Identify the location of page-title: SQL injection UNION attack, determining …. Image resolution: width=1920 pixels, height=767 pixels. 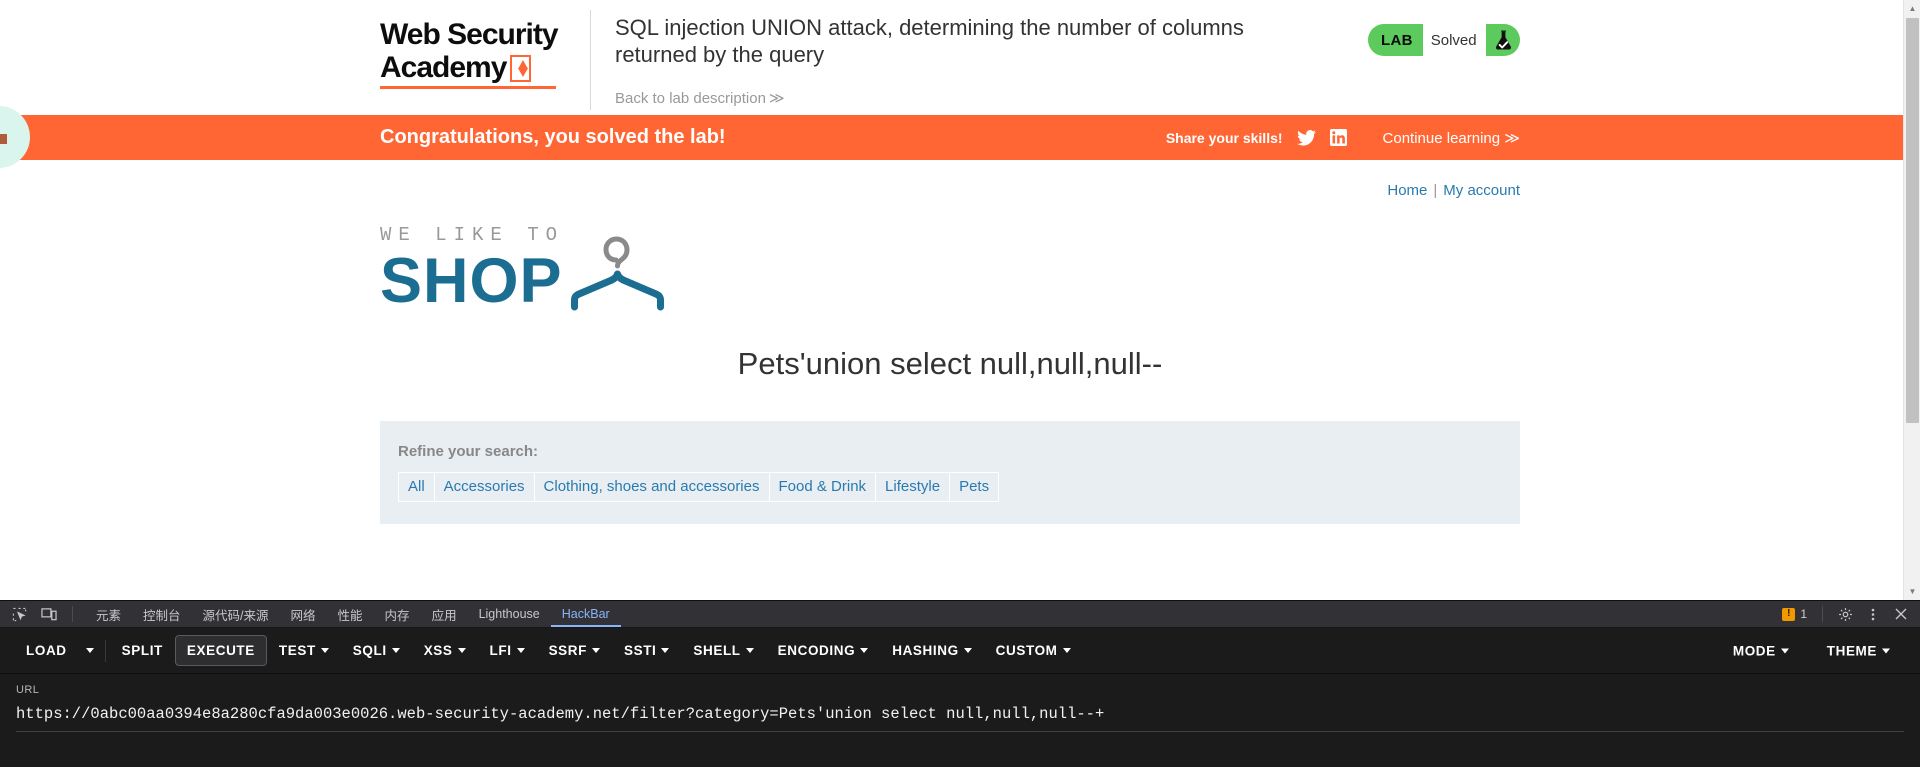
(929, 41).